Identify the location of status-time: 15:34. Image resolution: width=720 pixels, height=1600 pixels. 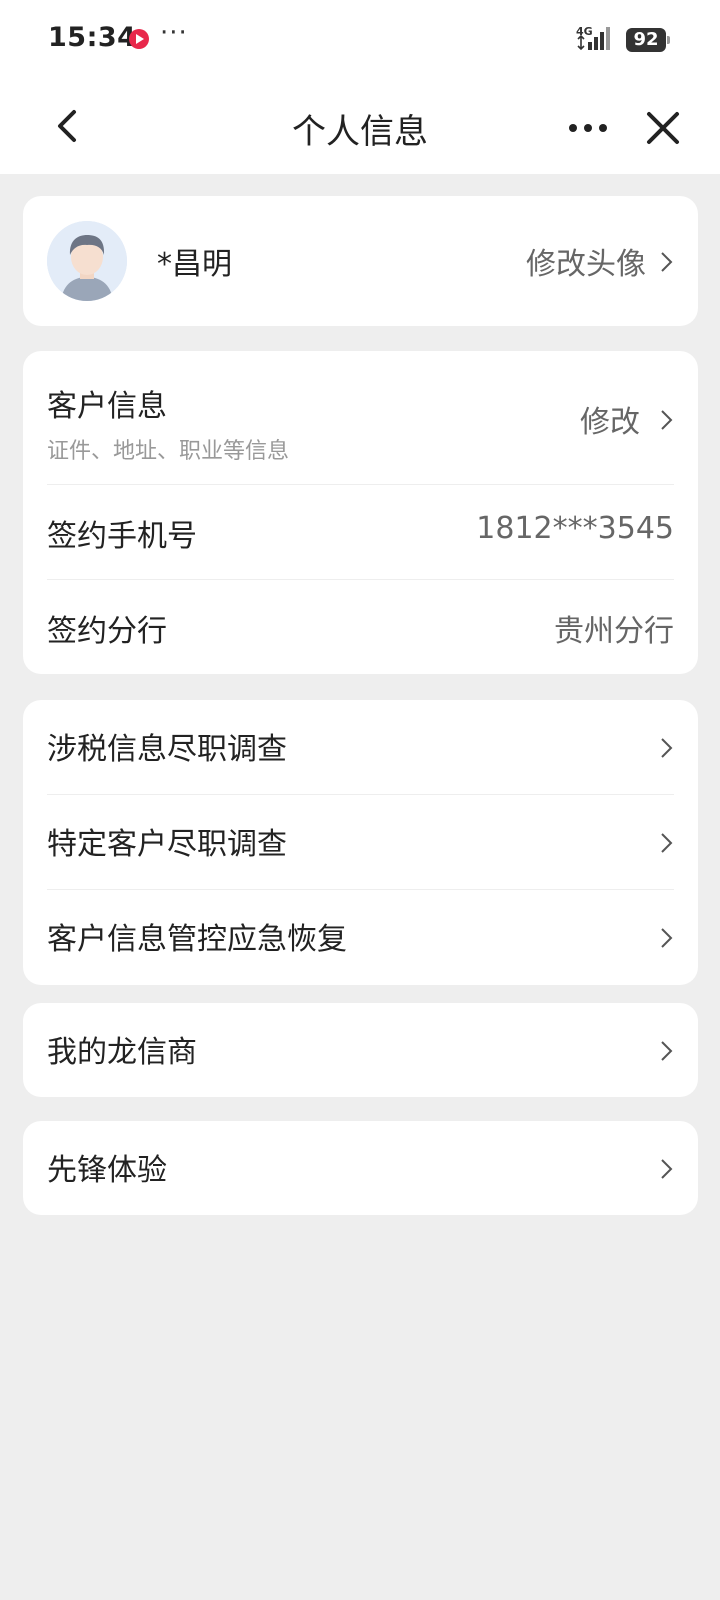
(92, 37).